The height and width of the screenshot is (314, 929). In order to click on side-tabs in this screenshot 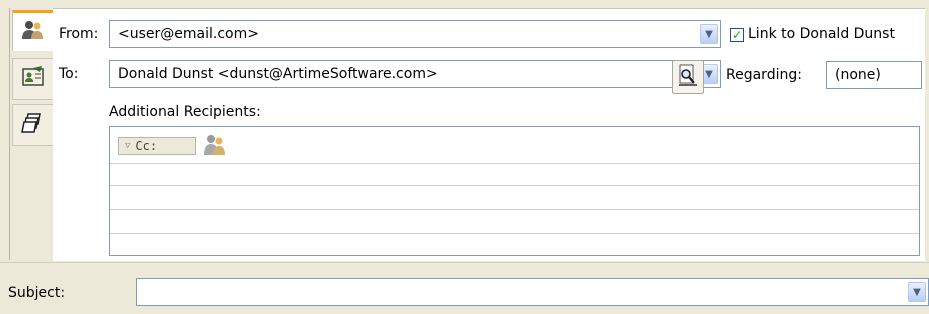, I will do `click(31, 134)`.